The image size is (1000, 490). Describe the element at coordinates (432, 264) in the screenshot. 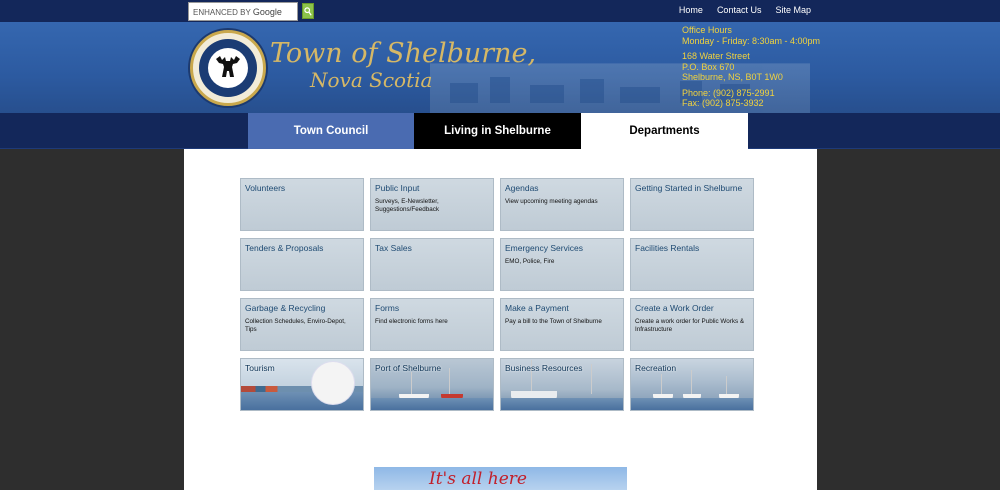

I see `tile-tax-sales: Tax Sales` at that location.